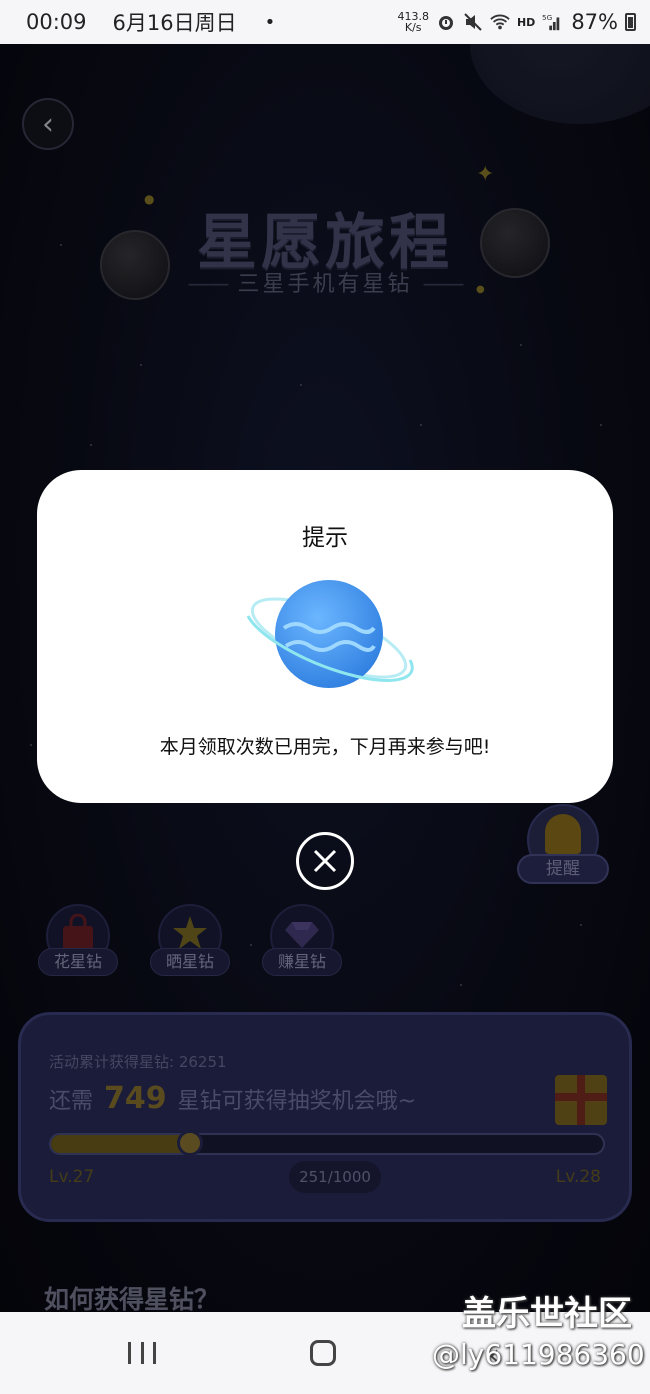 The width and height of the screenshot is (650, 1394). Describe the element at coordinates (473, 22) in the screenshot. I see `mute-icon` at that location.